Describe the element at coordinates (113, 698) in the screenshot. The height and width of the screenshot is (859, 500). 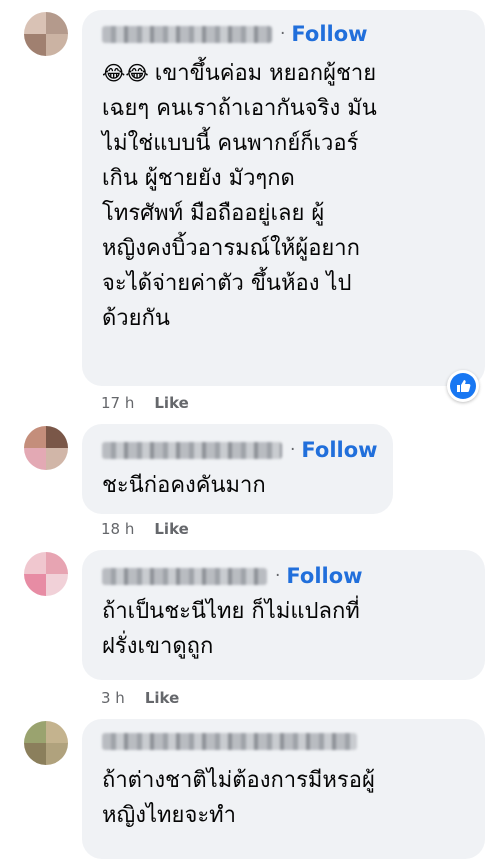
I see `timestamp: 3 h` at that location.